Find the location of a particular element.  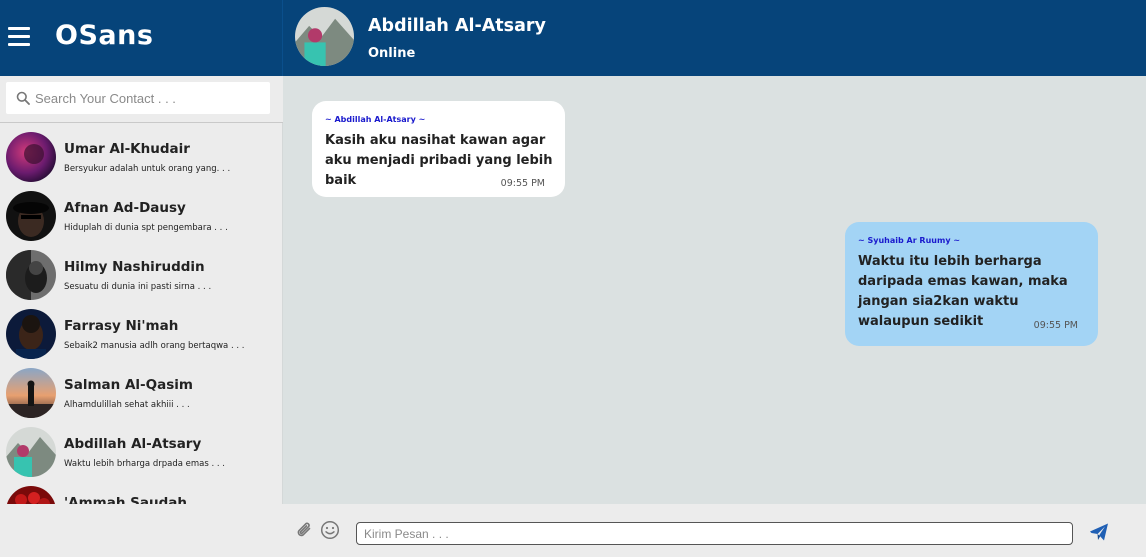

contact-preview: Waktu lebih brharga drpada emas . . . is located at coordinates (144, 464).